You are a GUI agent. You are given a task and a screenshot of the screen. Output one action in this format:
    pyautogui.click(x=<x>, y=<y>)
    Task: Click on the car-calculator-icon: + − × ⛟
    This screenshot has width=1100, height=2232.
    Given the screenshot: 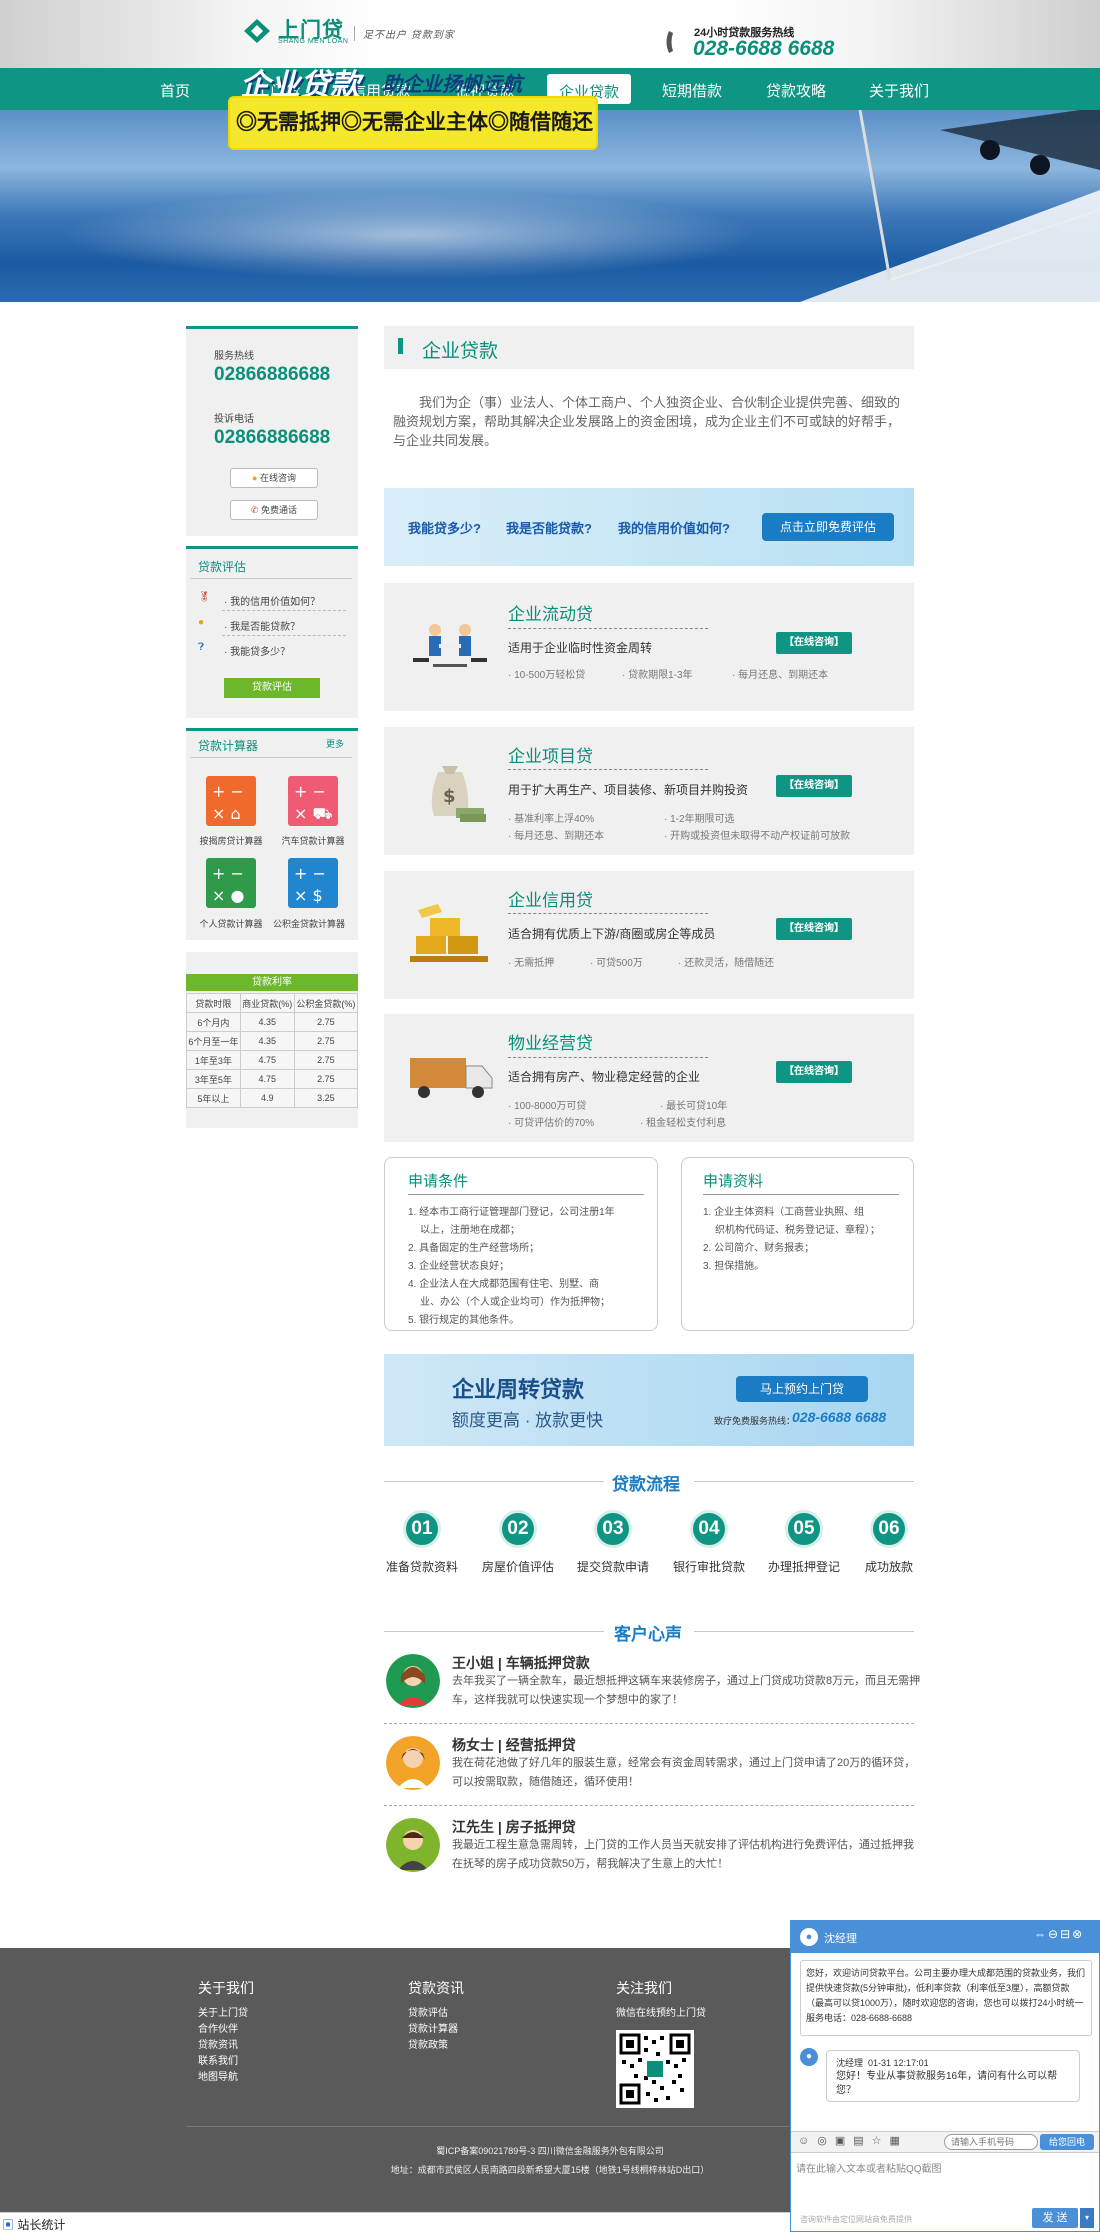 What is the action you would take?
    pyautogui.click(x=313, y=801)
    